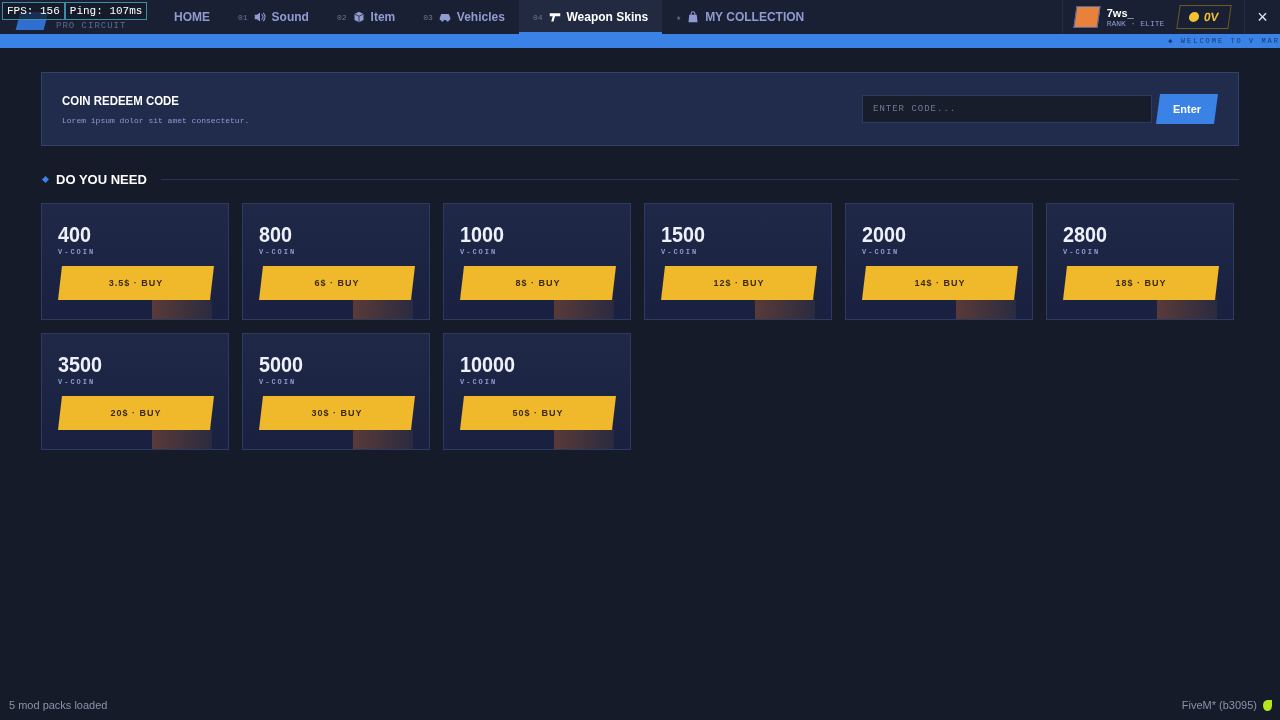  I want to click on coin-amount: 400, so click(75, 235).